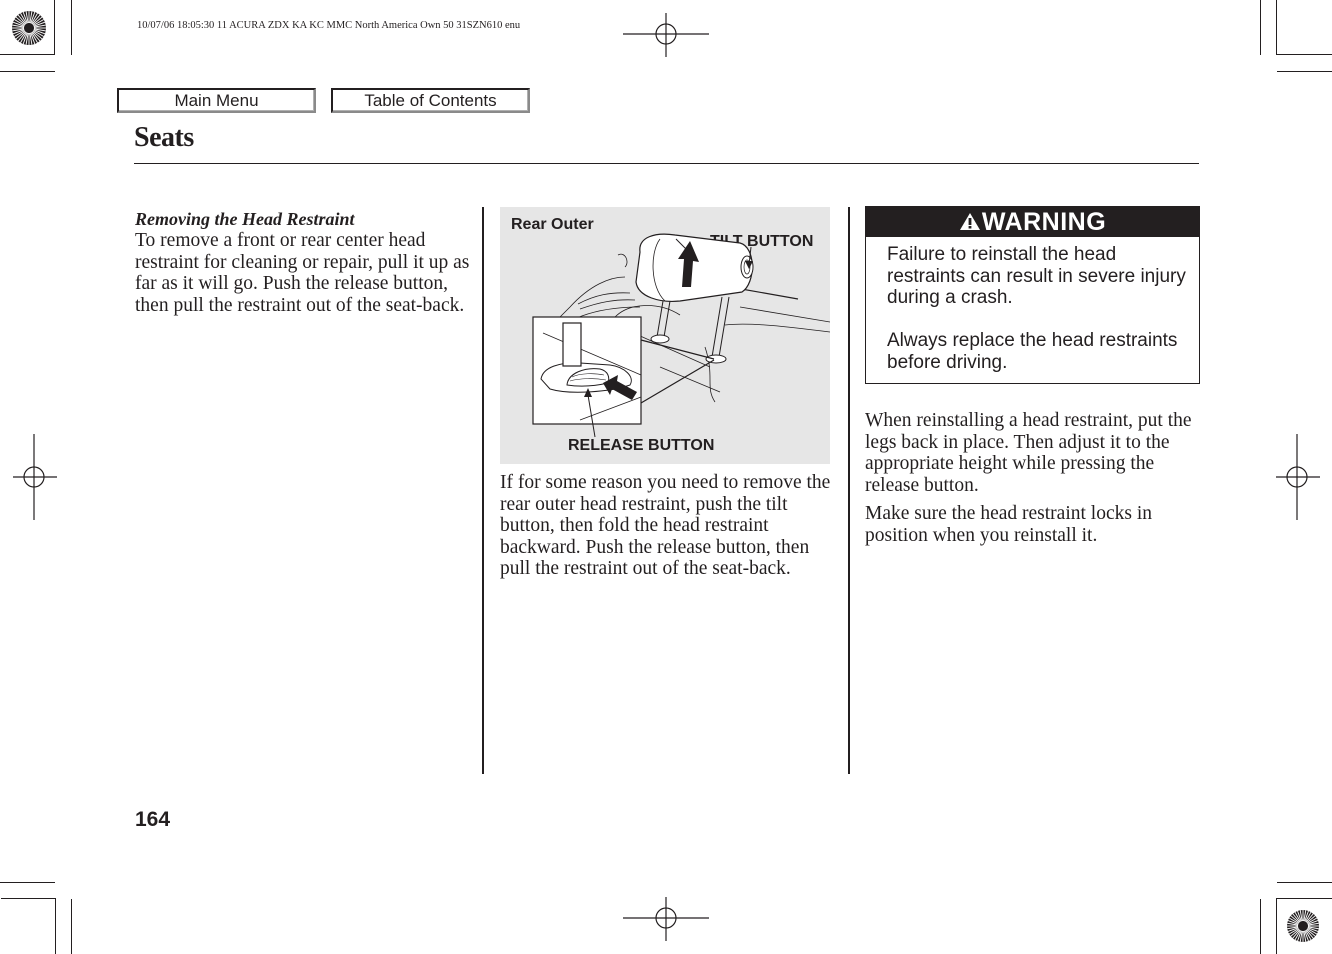  I want to click on registration-crosshair-icon-top, so click(666, 35).